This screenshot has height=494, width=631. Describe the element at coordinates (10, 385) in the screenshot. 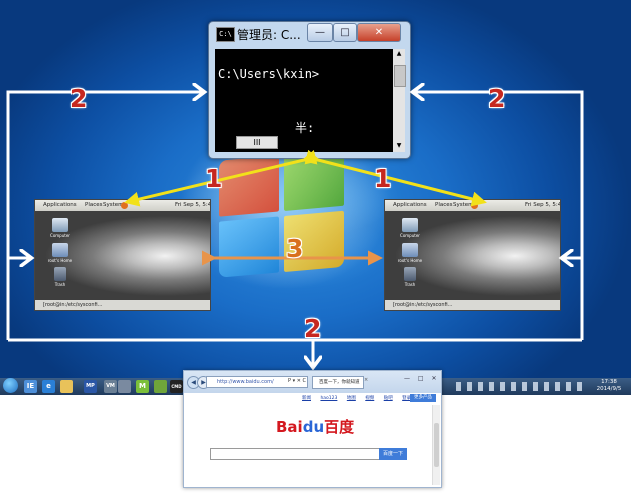

I see `start-button` at that location.